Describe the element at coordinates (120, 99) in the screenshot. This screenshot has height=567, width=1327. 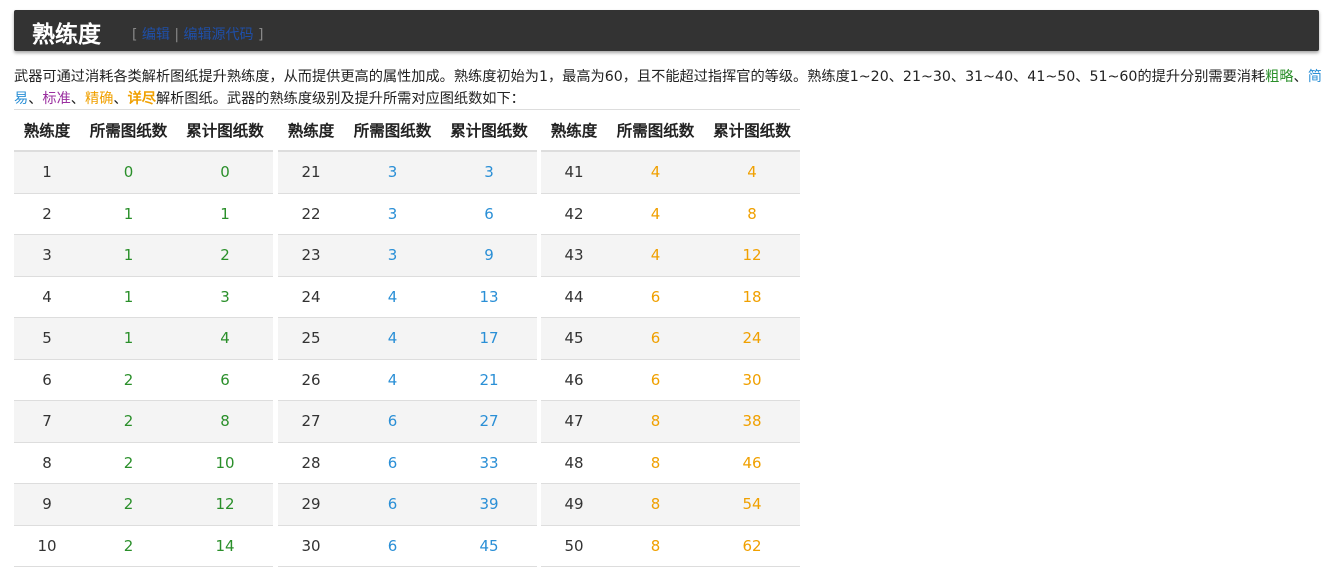
I see `intro-sep-4: 、` at that location.